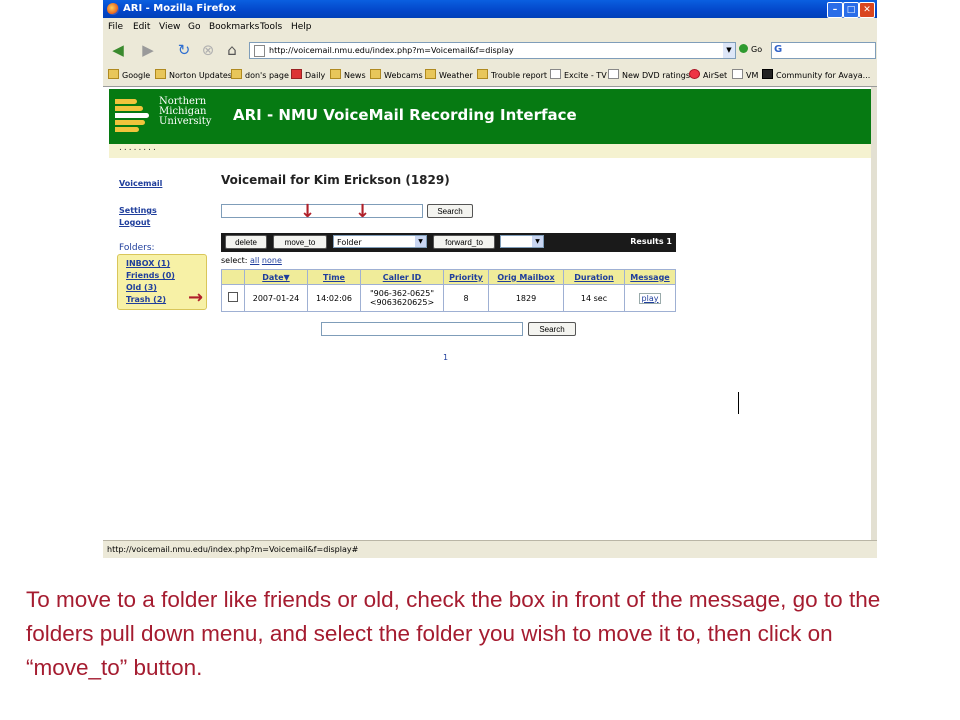  Describe the element at coordinates (348, 74) in the screenshot. I see `bookmark-news: News` at that location.